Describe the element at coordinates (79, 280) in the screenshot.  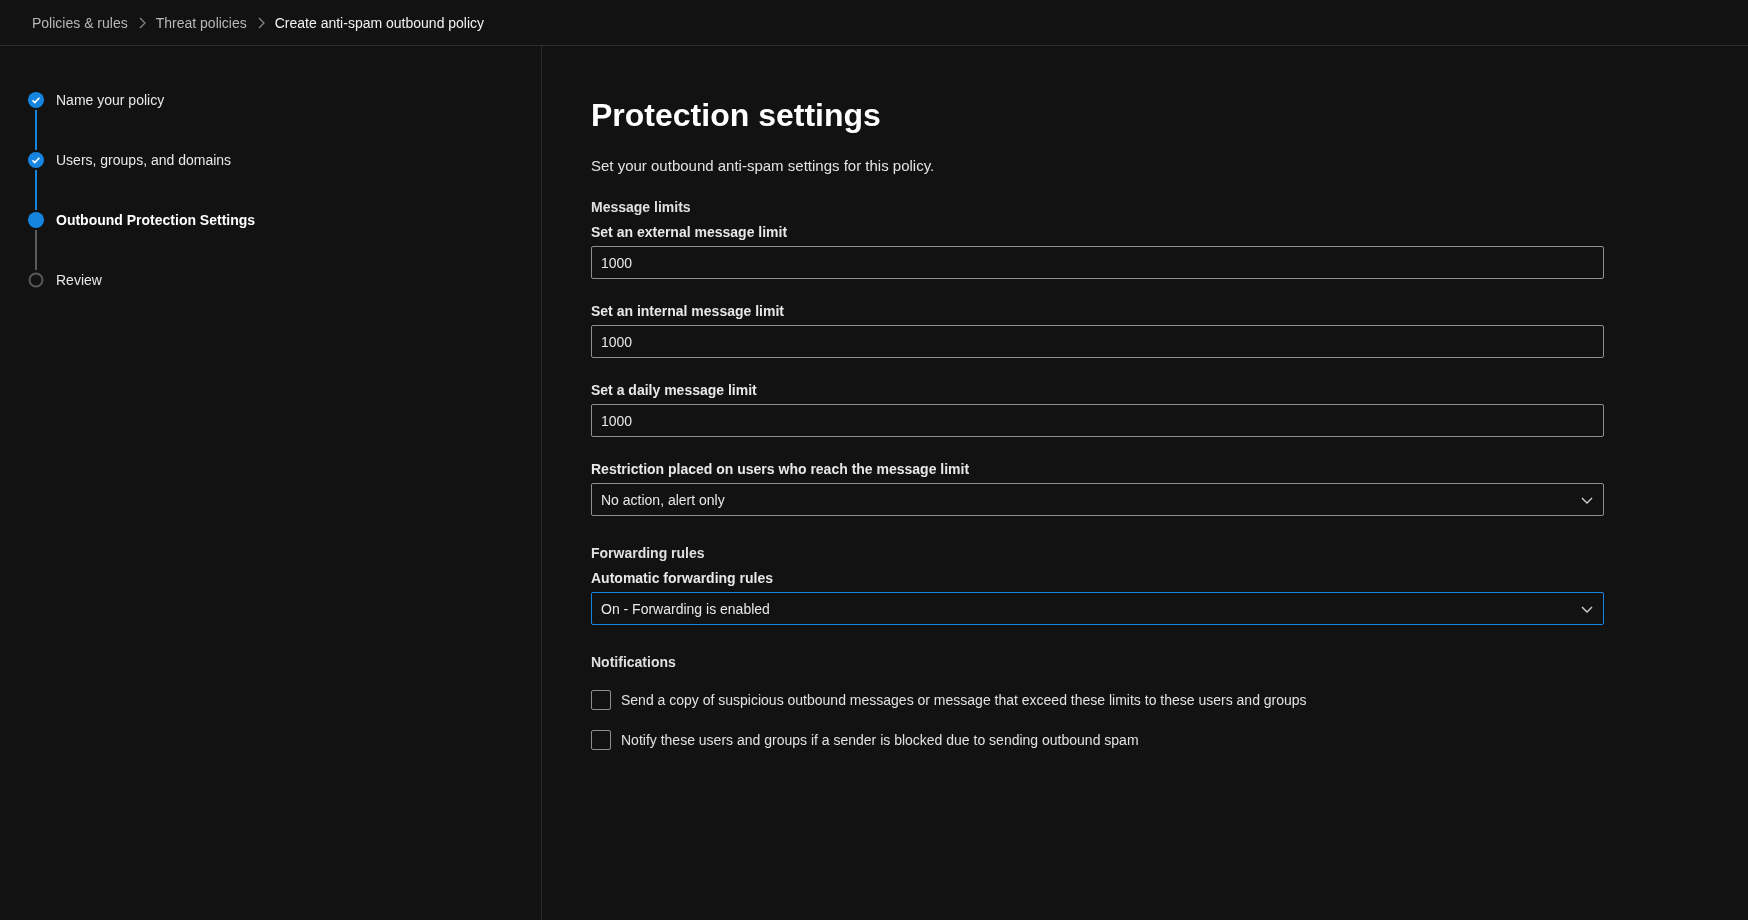
I see `step-label: Review` at that location.